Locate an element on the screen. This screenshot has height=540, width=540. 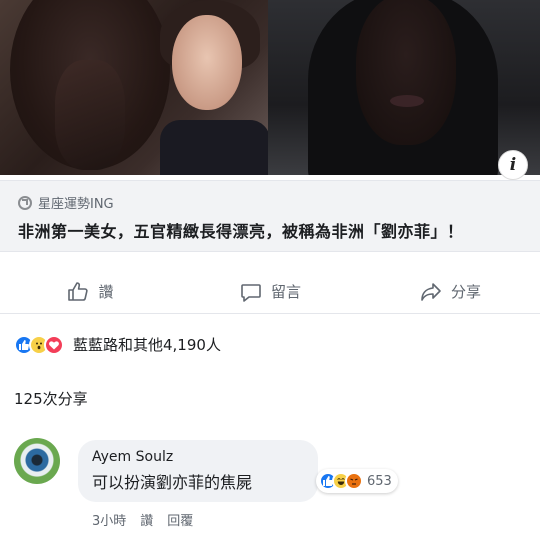
comment-reply-link: 回覆 is located at coordinates (180, 519).